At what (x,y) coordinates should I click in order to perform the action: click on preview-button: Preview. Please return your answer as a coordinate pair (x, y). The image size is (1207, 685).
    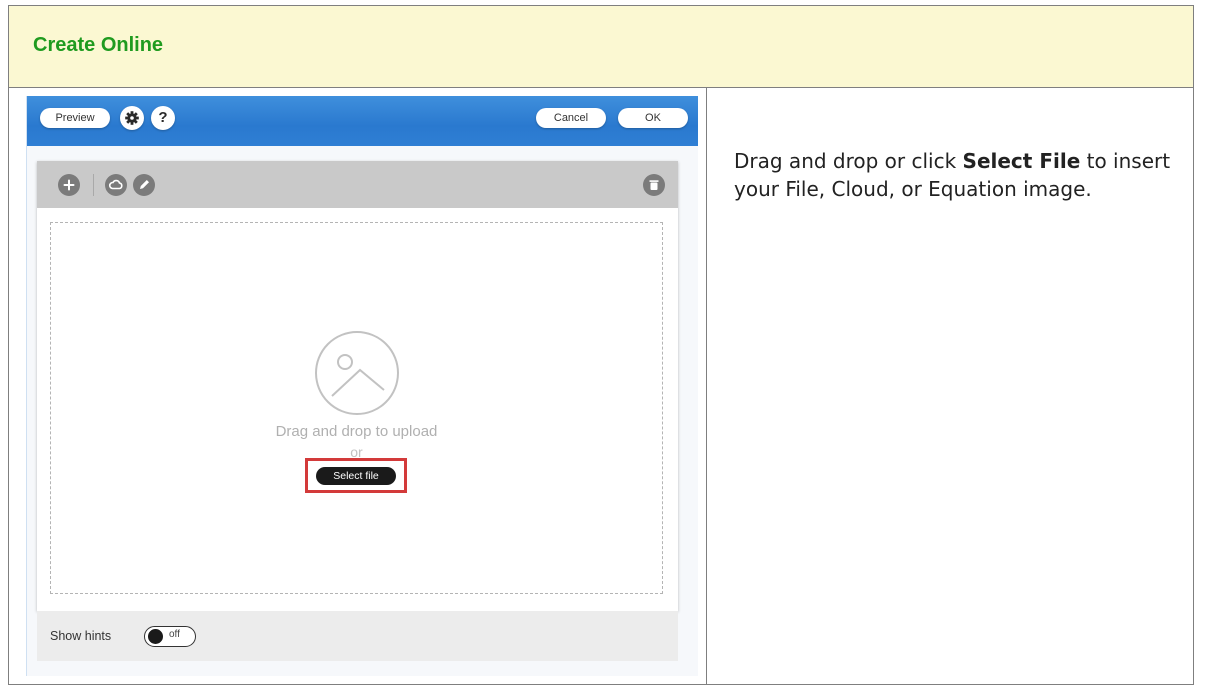
    Looking at the image, I should click on (75, 118).